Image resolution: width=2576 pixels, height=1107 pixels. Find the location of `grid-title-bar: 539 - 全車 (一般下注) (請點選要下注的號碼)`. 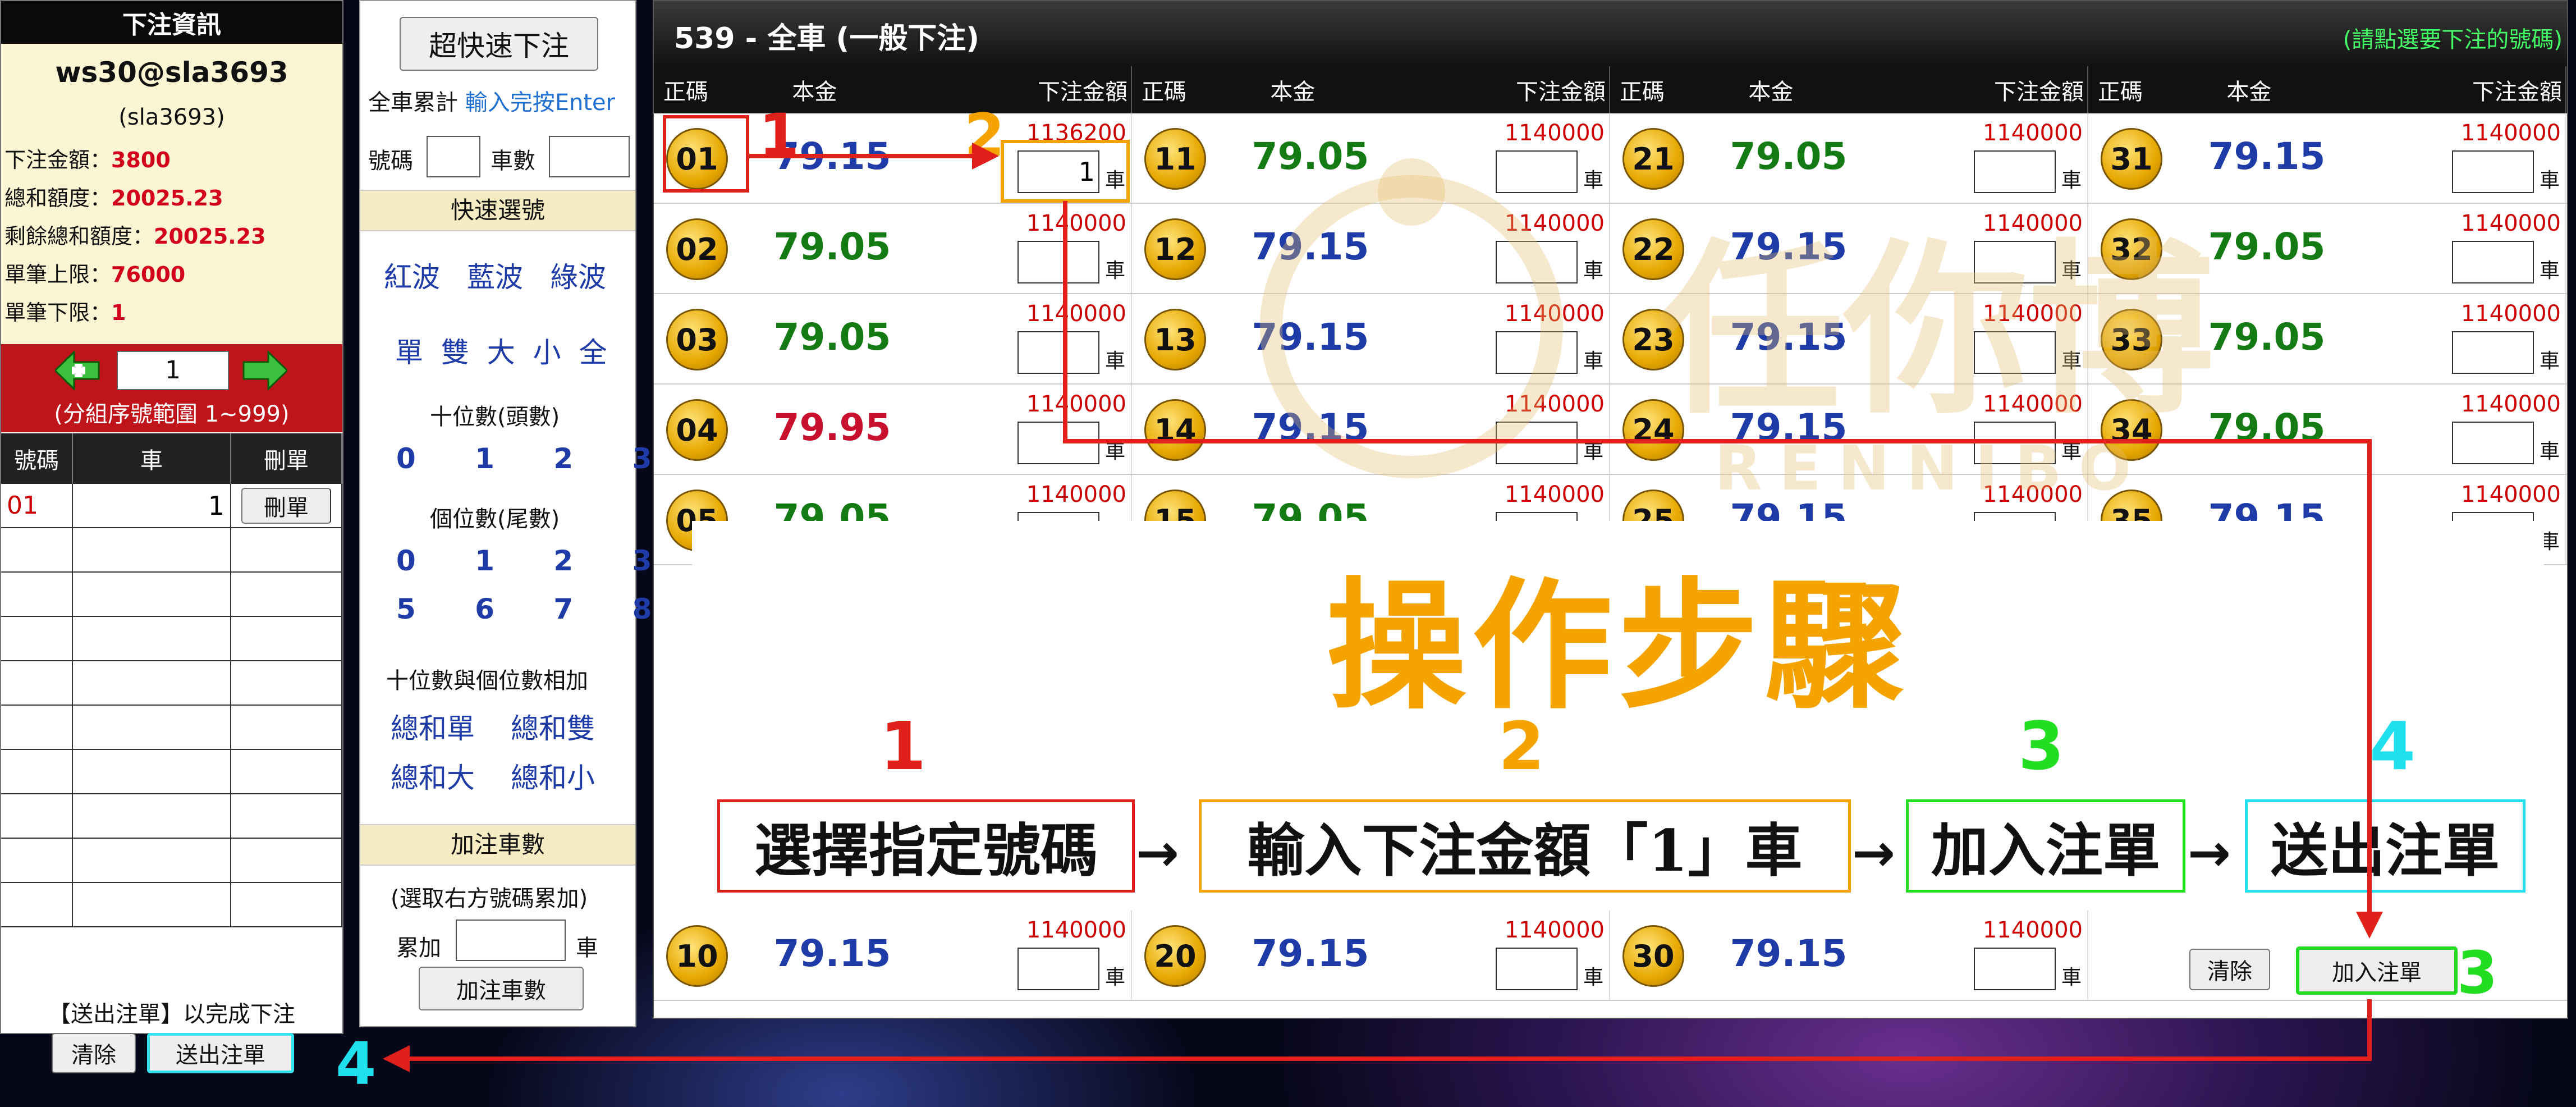

grid-title-bar: 539 - 全車 (一般下注) (請點選要下注的號碼) is located at coordinates (1610, 33).